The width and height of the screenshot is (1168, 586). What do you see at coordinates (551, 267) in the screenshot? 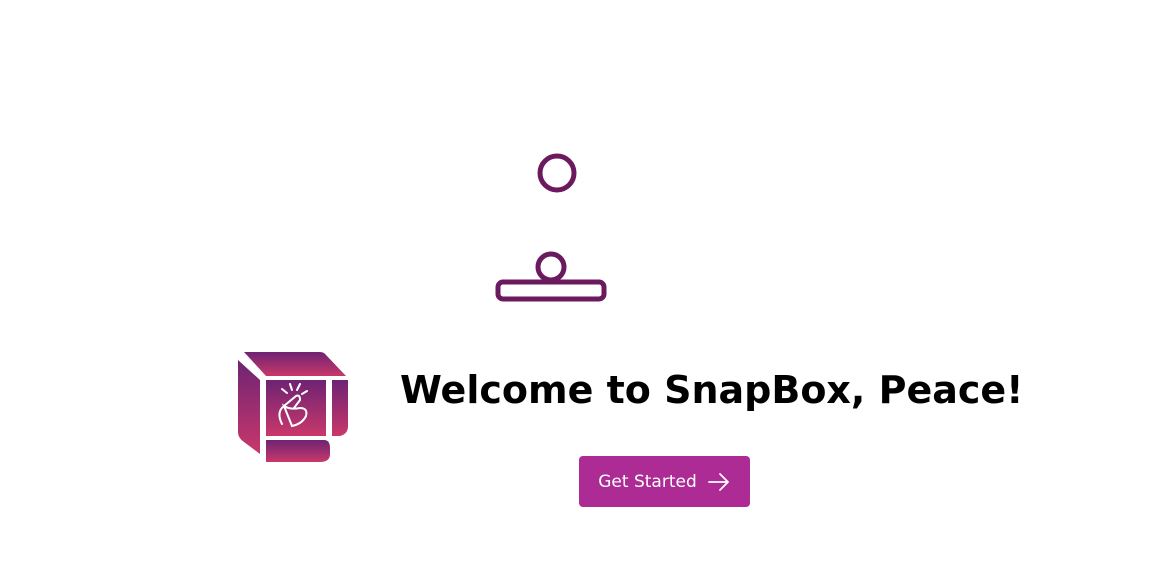
I see `small-head-circle` at bounding box center [551, 267].